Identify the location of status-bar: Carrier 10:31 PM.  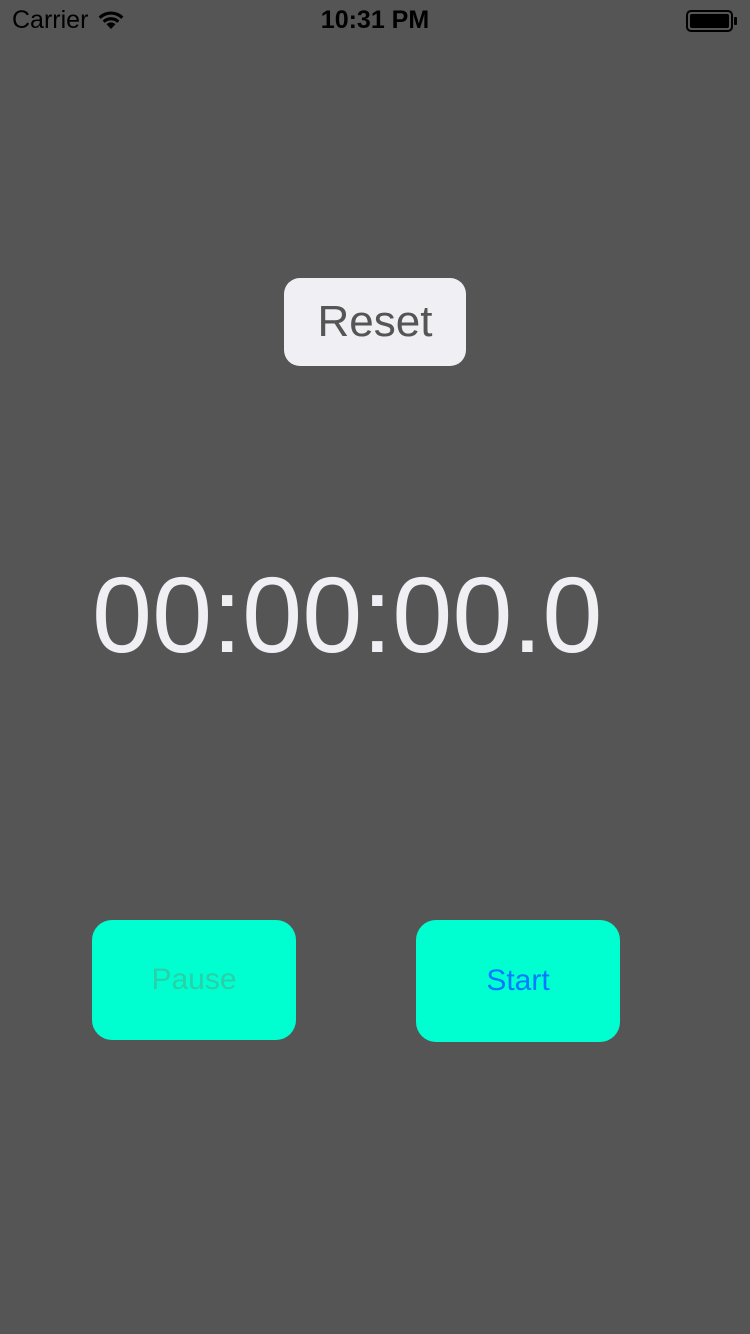
(375, 20).